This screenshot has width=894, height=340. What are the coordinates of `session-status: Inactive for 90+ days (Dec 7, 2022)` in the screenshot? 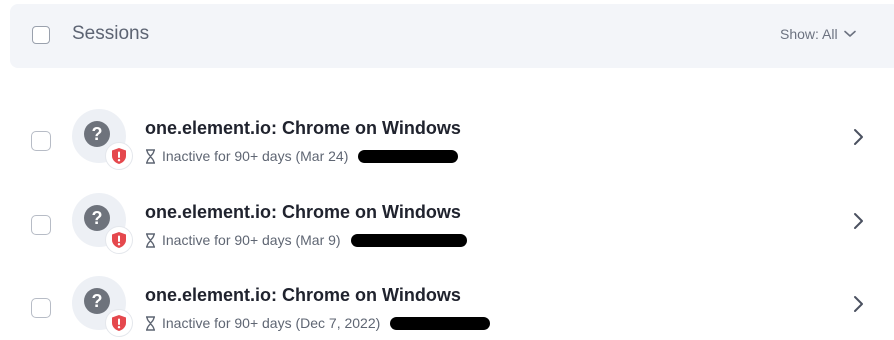 It's located at (318, 323).